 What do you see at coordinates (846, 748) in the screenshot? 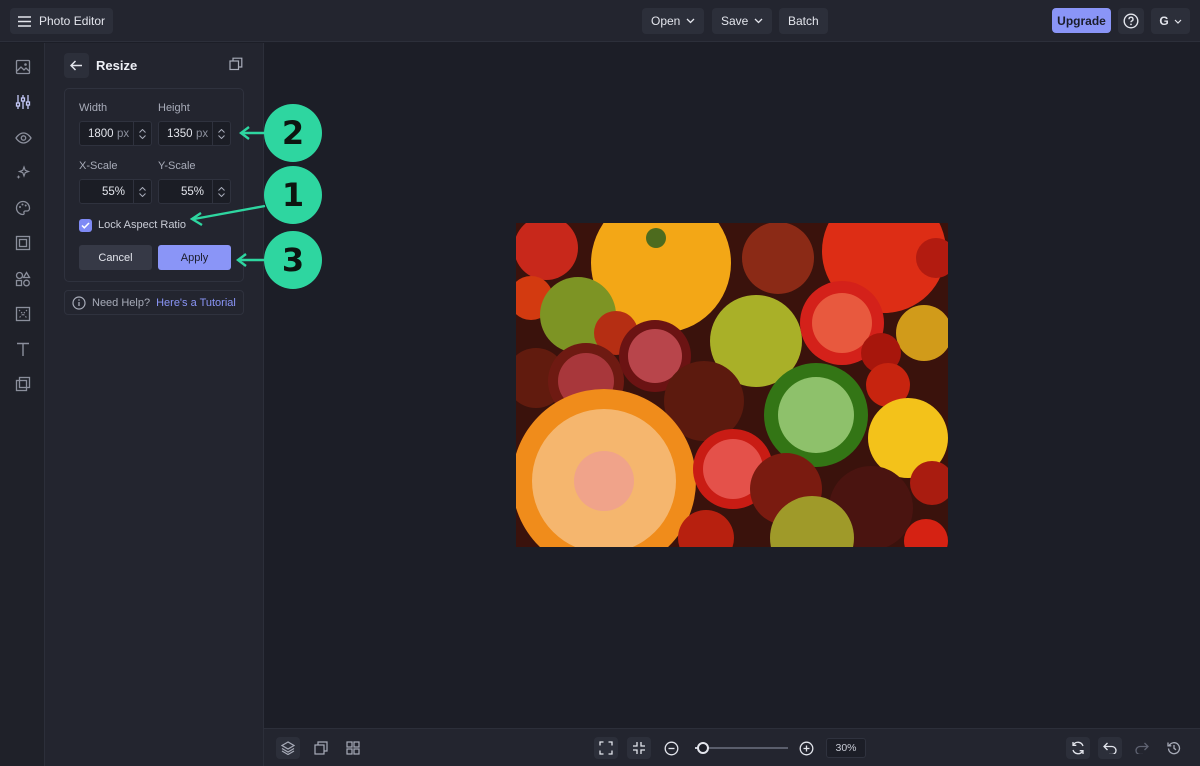
I see `zoom-level: 30%` at bounding box center [846, 748].